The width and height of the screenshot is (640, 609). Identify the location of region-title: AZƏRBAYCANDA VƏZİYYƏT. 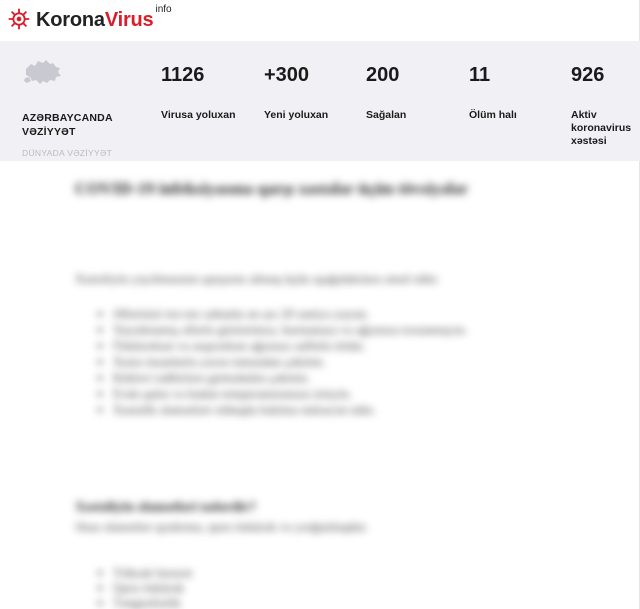
(67, 125).